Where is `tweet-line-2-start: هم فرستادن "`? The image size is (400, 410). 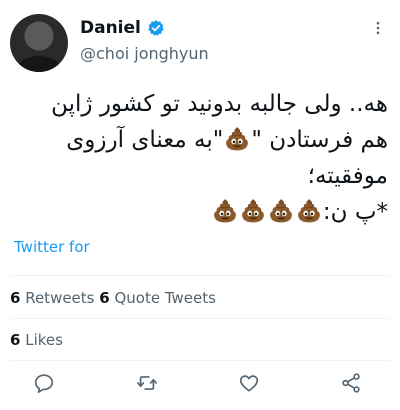 tweet-line-2-start: هم فرستادن " is located at coordinates (319, 140).